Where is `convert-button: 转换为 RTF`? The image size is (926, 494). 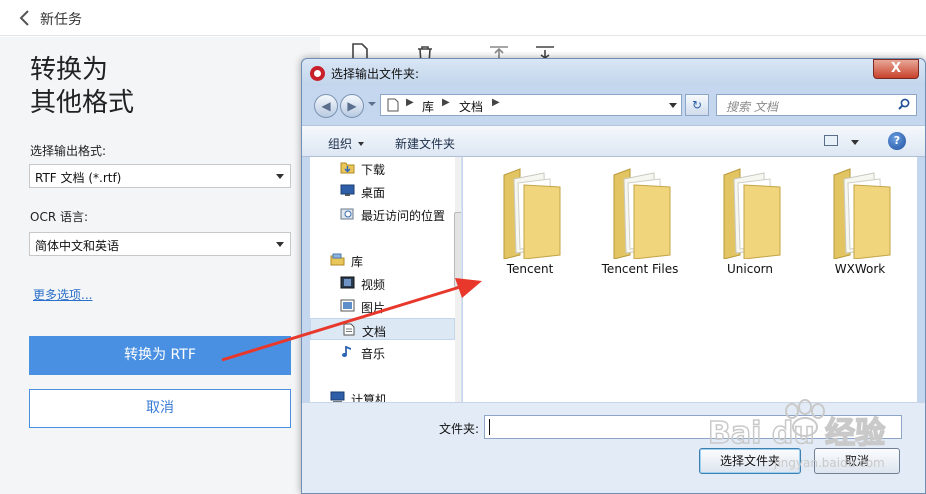 convert-button: 转换为 RTF is located at coordinates (160, 355).